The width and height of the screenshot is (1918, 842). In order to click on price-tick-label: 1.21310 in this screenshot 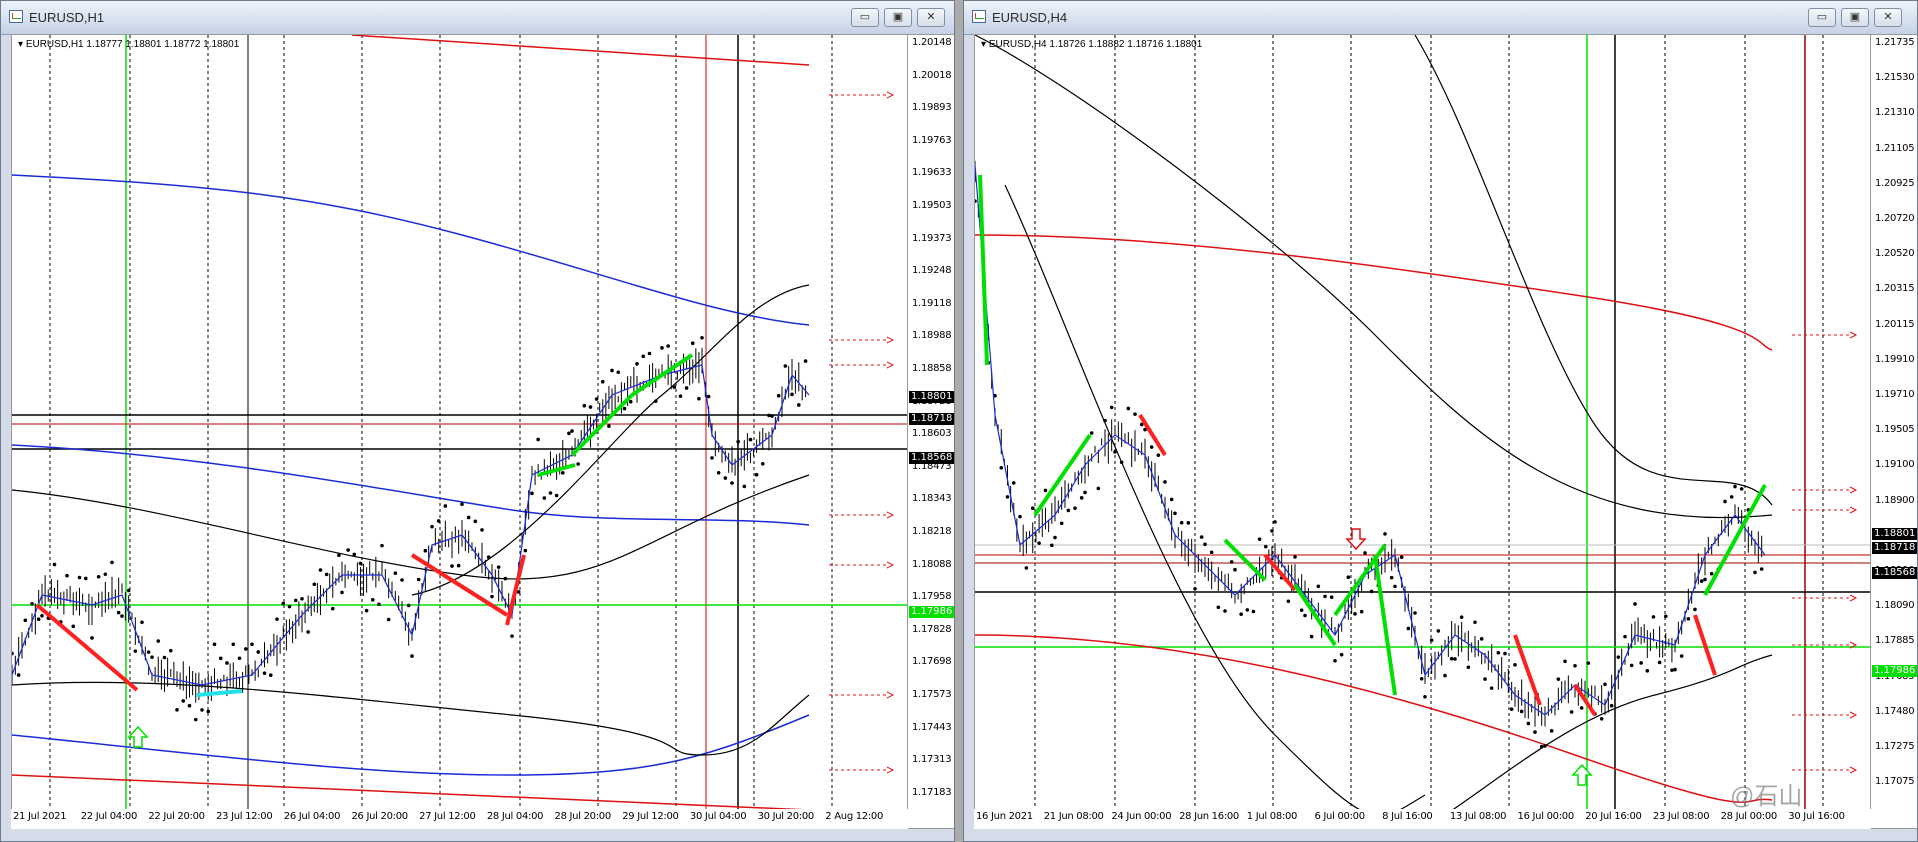, I will do `click(1895, 113)`.